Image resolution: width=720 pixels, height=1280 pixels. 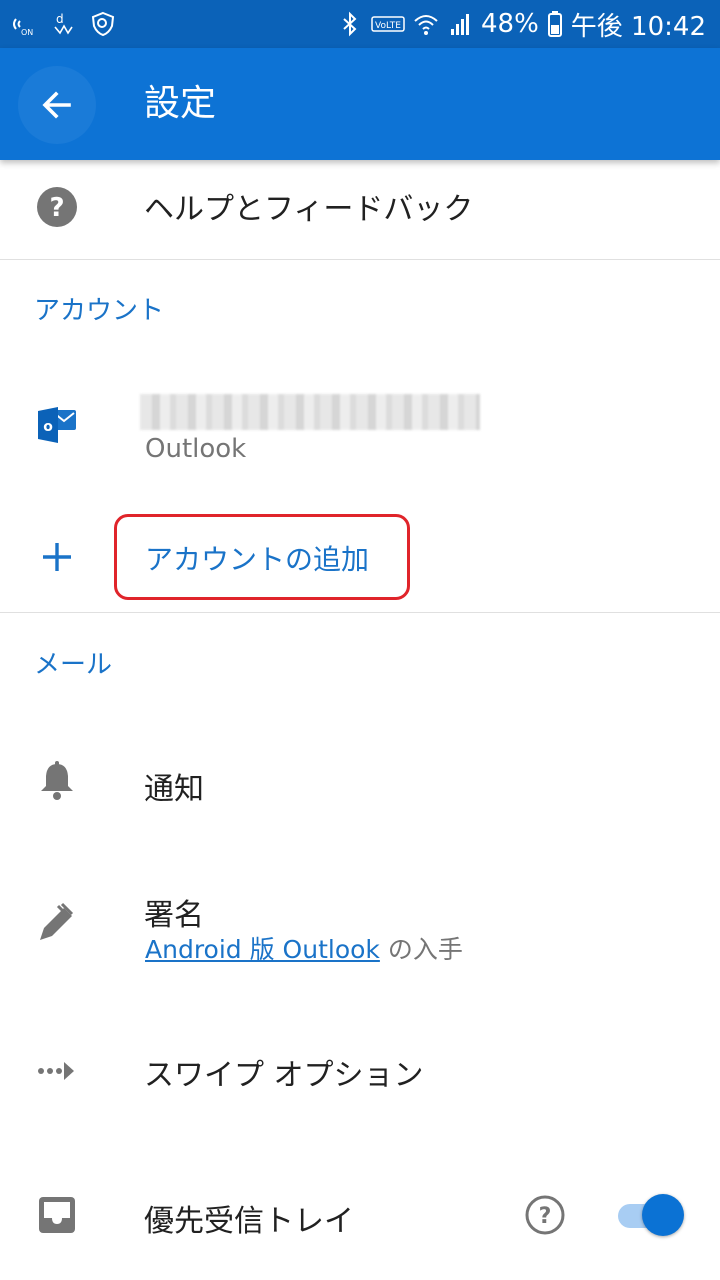 I want to click on svg-text: VoLTE, so click(x=388, y=26).